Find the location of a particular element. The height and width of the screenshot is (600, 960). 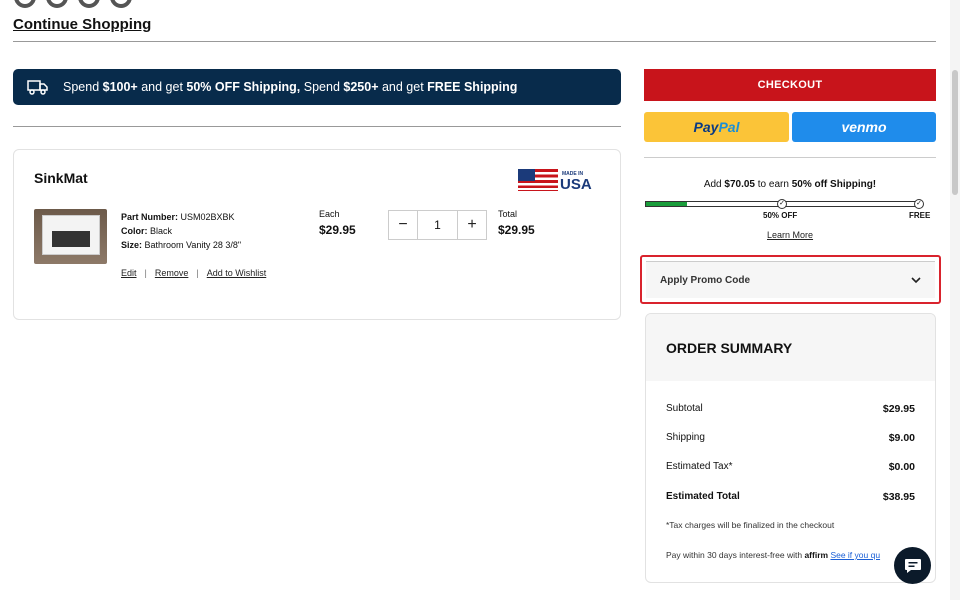

item-actions: Edit | Remove | Add to Wishlist is located at coordinates (194, 273).